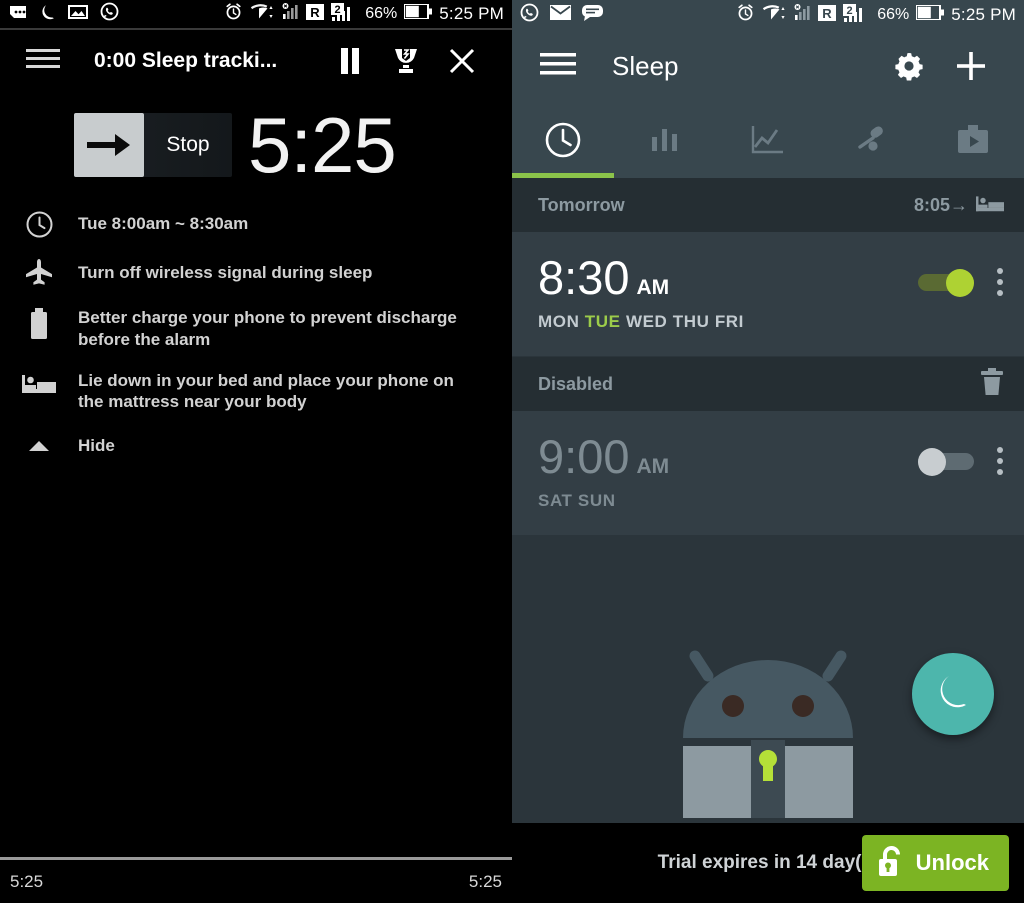 This screenshot has height=903, width=1024. I want to click on trial-text: Trial expires in 14 day(s), so click(768, 862).